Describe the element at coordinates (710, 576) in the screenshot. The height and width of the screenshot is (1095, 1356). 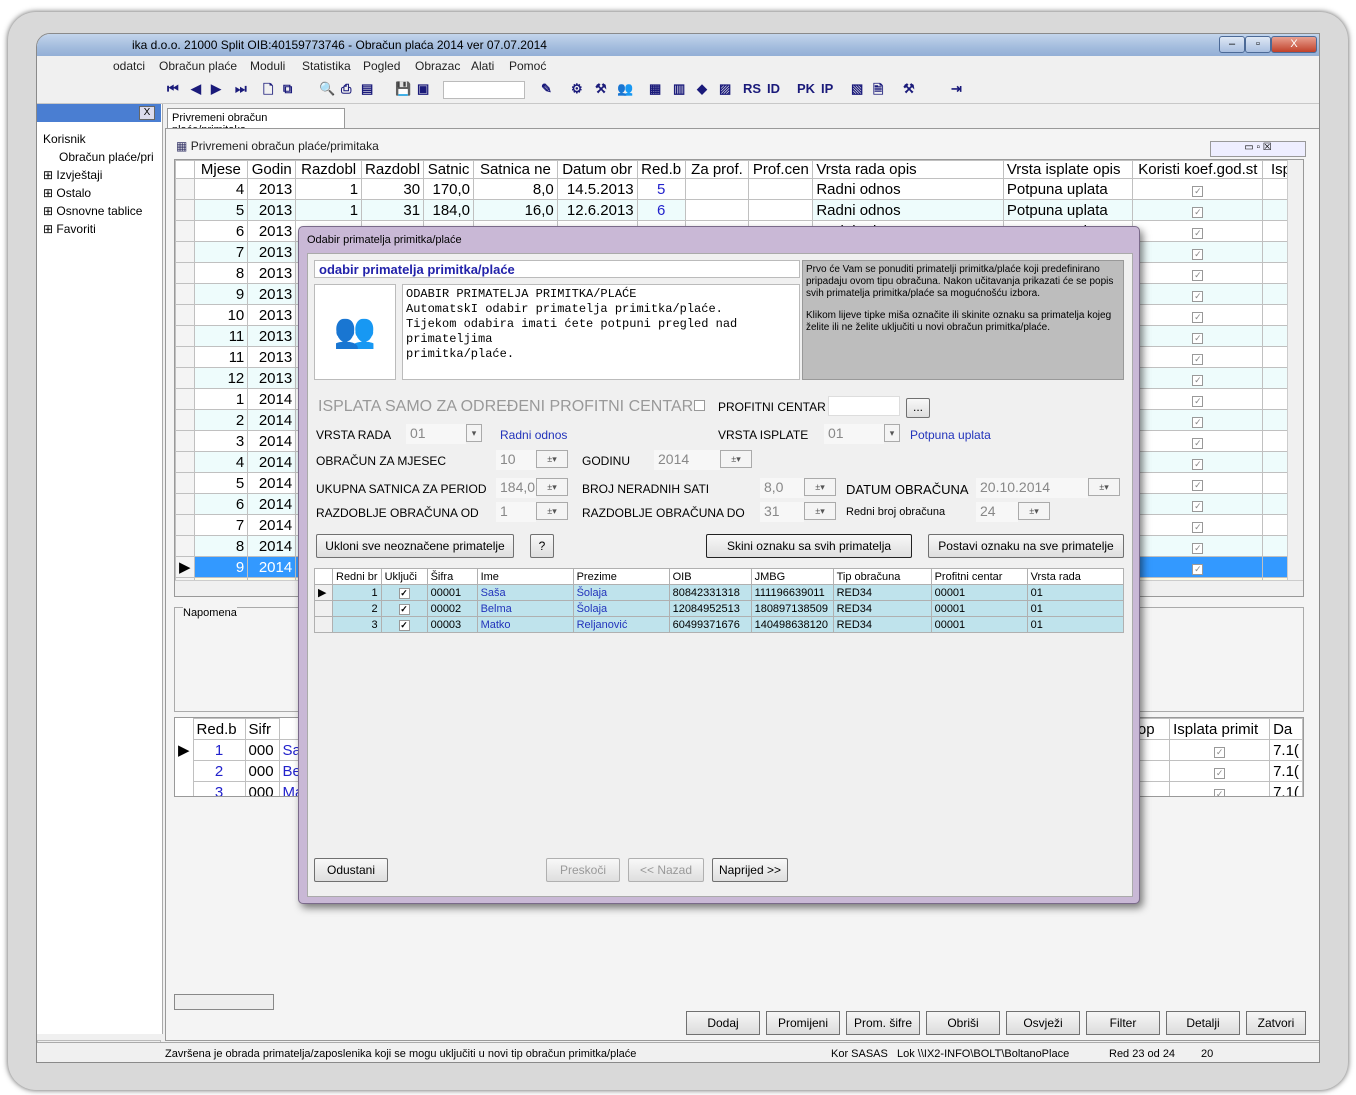
I see `col-oib: OIB` at that location.